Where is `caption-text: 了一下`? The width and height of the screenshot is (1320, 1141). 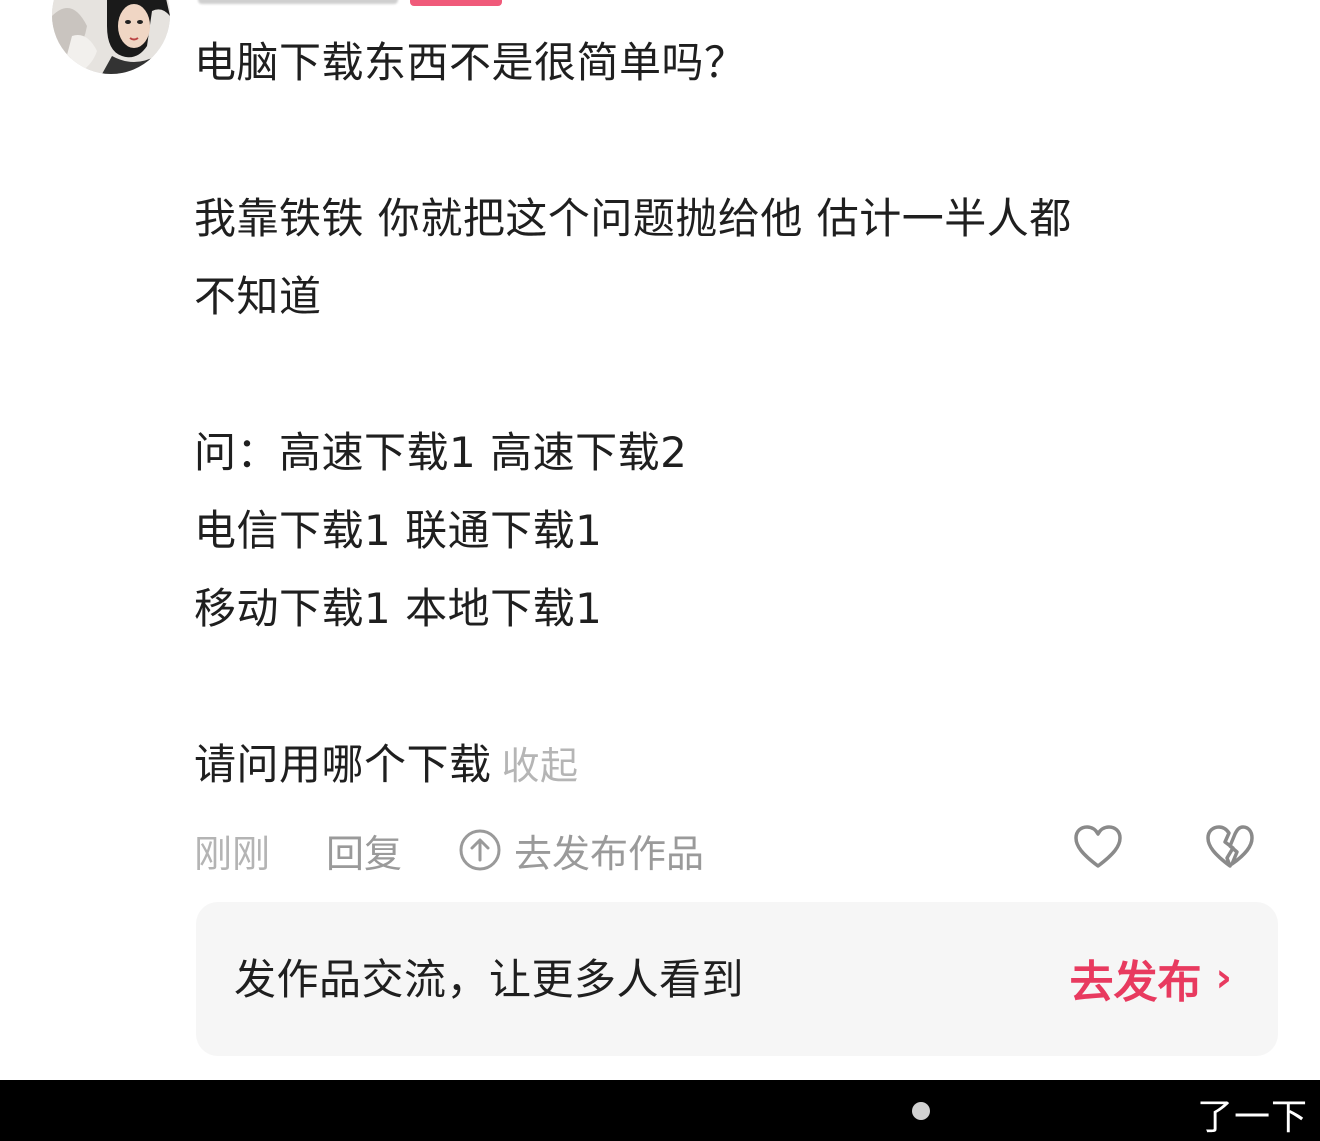
caption-text: 了一下 is located at coordinates (1252, 1117).